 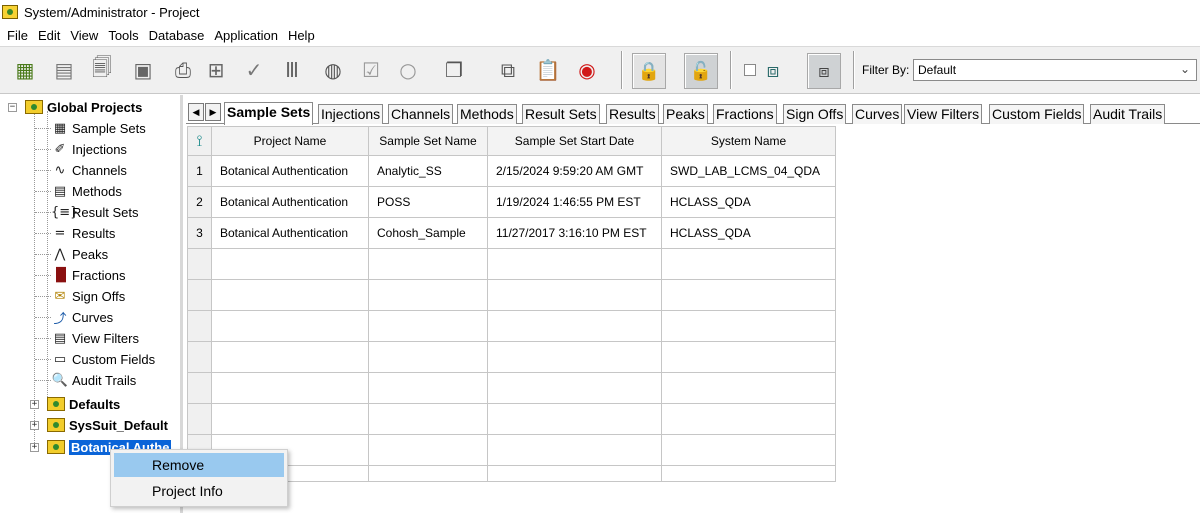 I want to click on copy-window-icon: ❐, so click(x=454, y=70).